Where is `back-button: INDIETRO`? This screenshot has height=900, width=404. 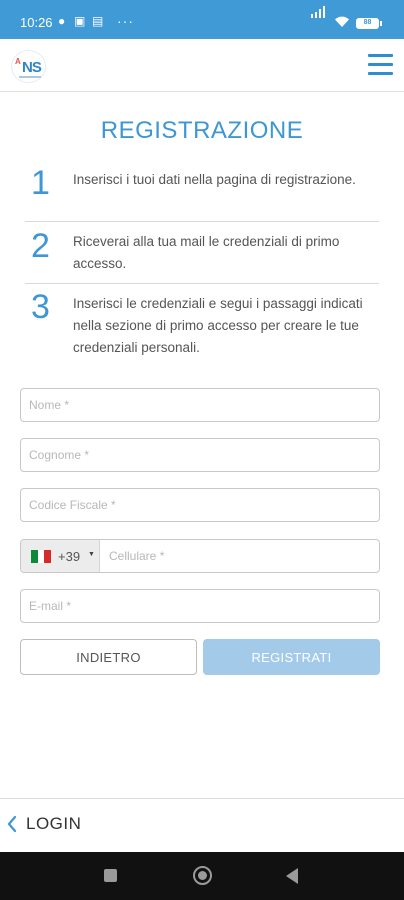
back-button: INDIETRO is located at coordinates (108, 657).